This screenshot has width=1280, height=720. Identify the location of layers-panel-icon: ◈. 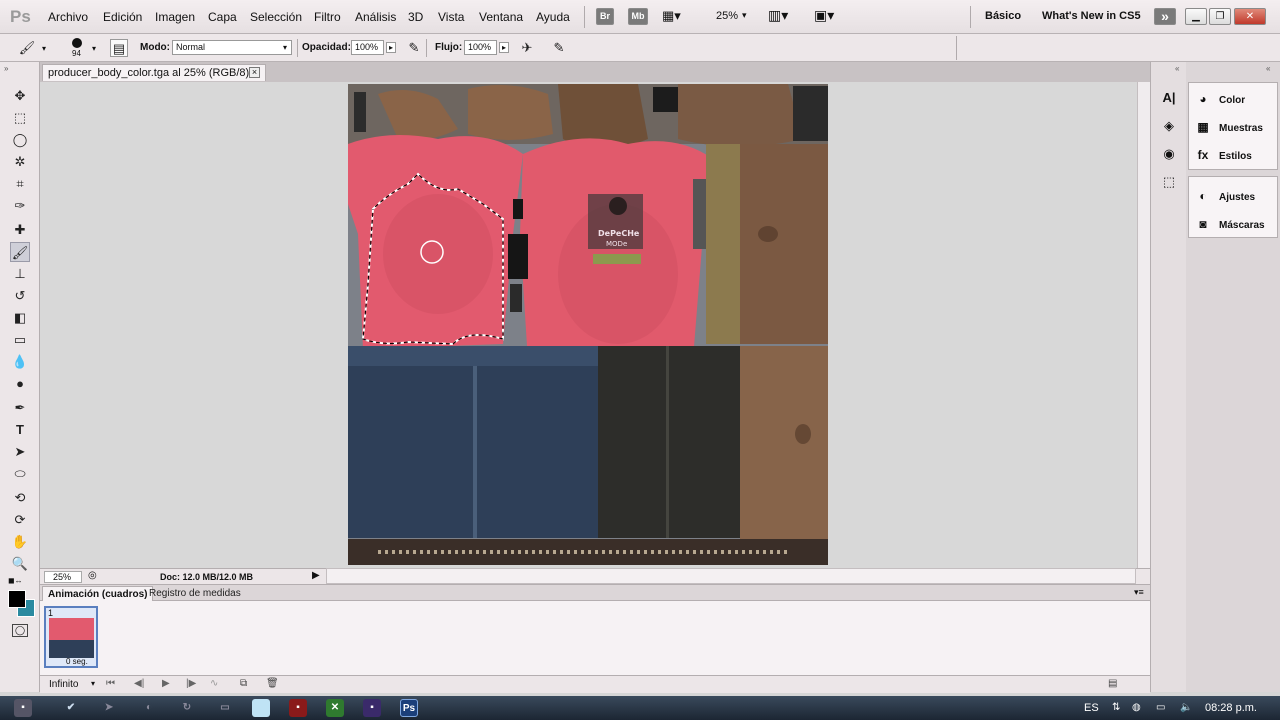
(1169, 126).